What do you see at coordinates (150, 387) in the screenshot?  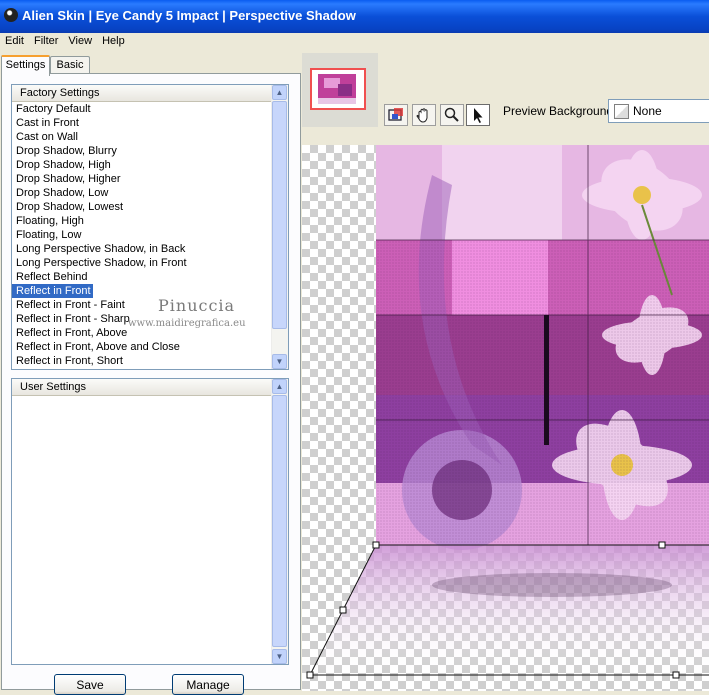 I see `user-settings-header: User Settings` at bounding box center [150, 387].